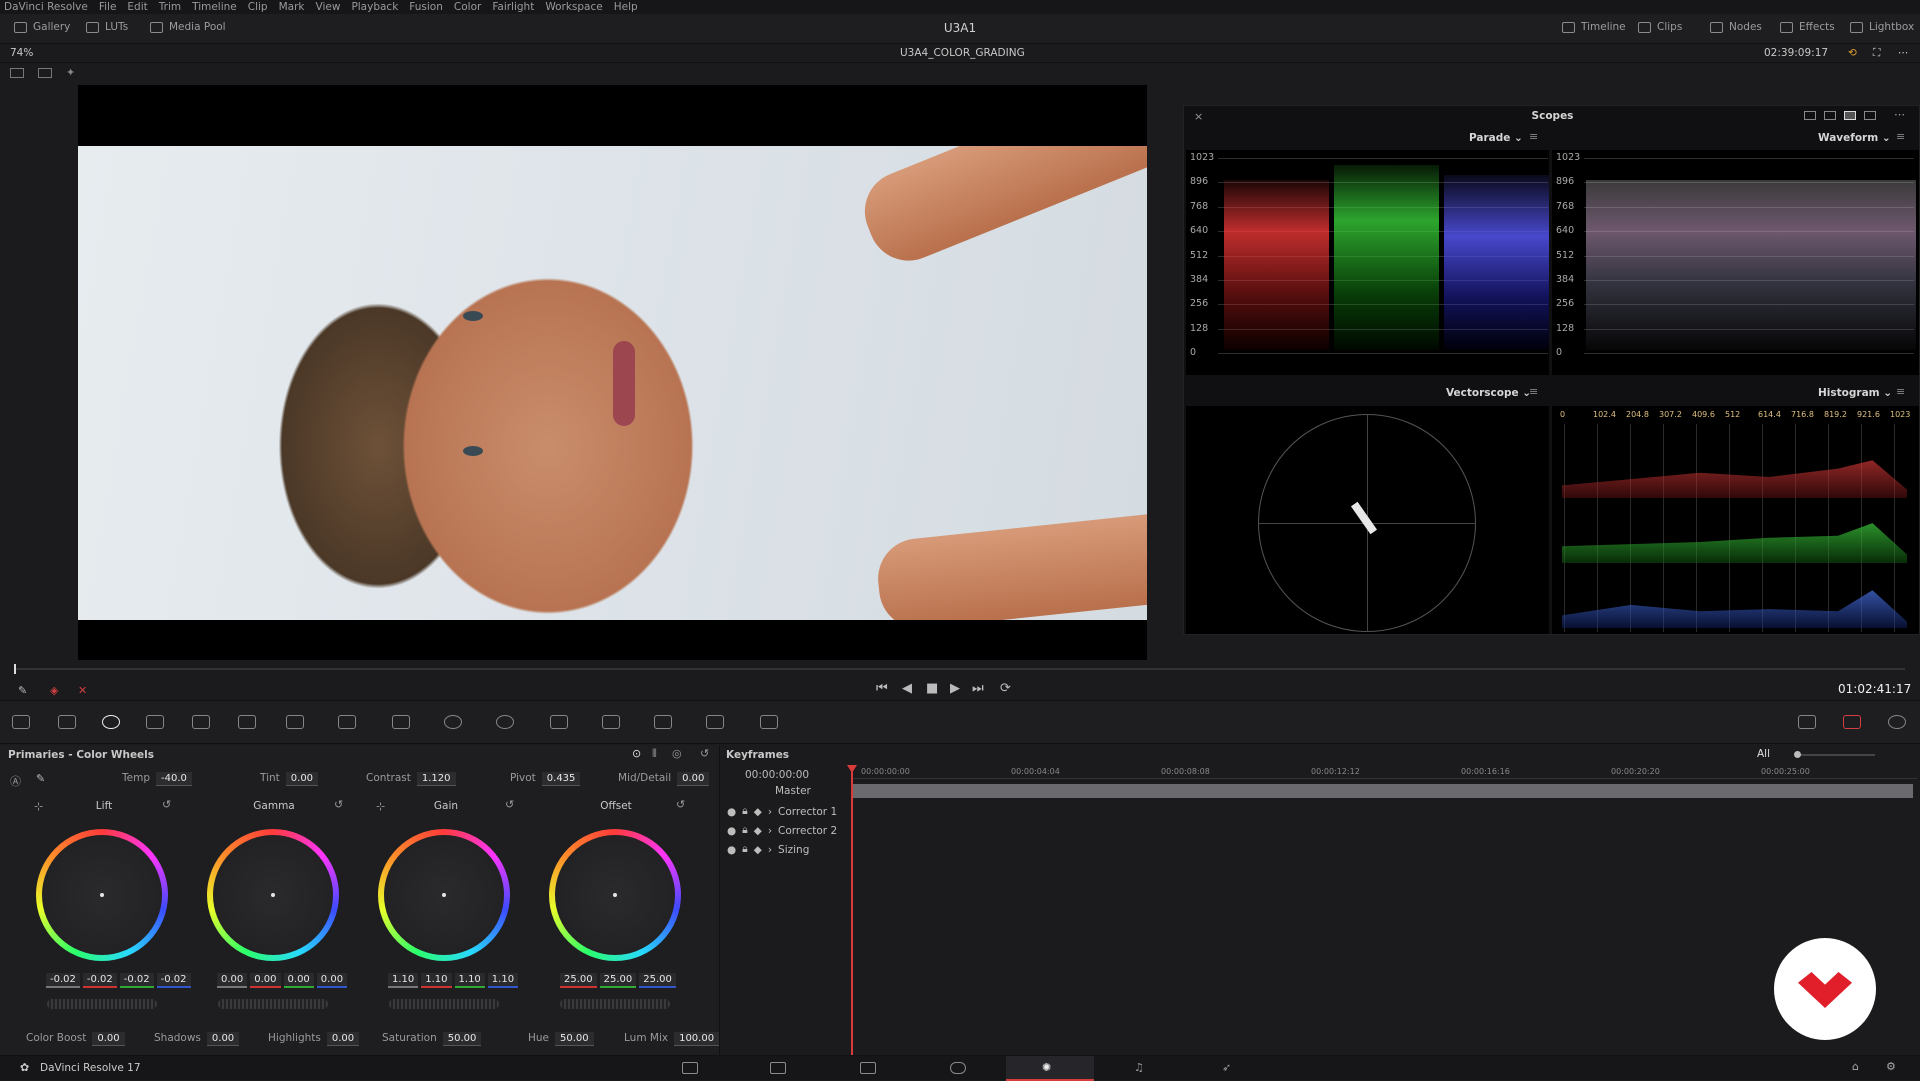 The width and height of the screenshot is (1920, 1081). Describe the element at coordinates (1891, 1066) in the screenshot. I see `settings-gear-icon: ⚙` at that location.